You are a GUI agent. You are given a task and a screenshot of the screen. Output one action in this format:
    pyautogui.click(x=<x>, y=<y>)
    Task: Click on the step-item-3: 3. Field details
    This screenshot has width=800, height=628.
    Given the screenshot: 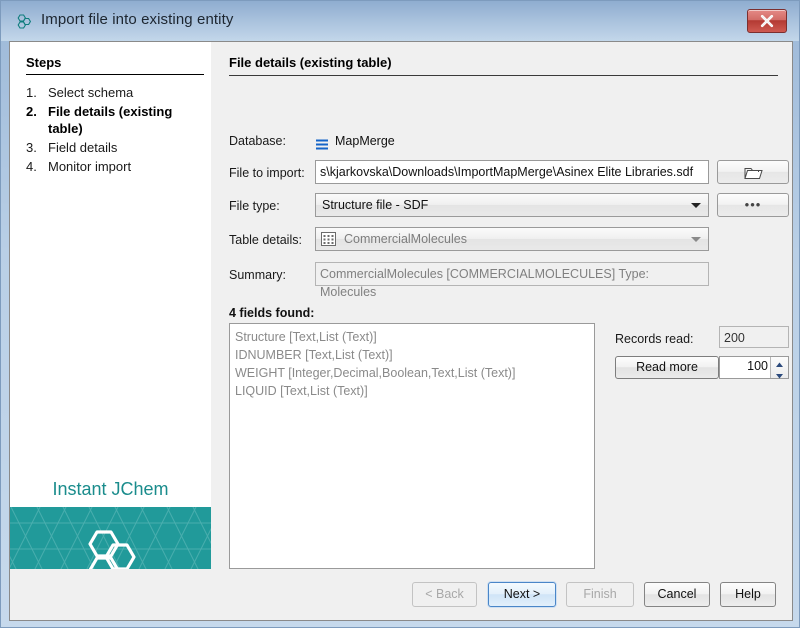 What is the action you would take?
    pyautogui.click(x=116, y=147)
    